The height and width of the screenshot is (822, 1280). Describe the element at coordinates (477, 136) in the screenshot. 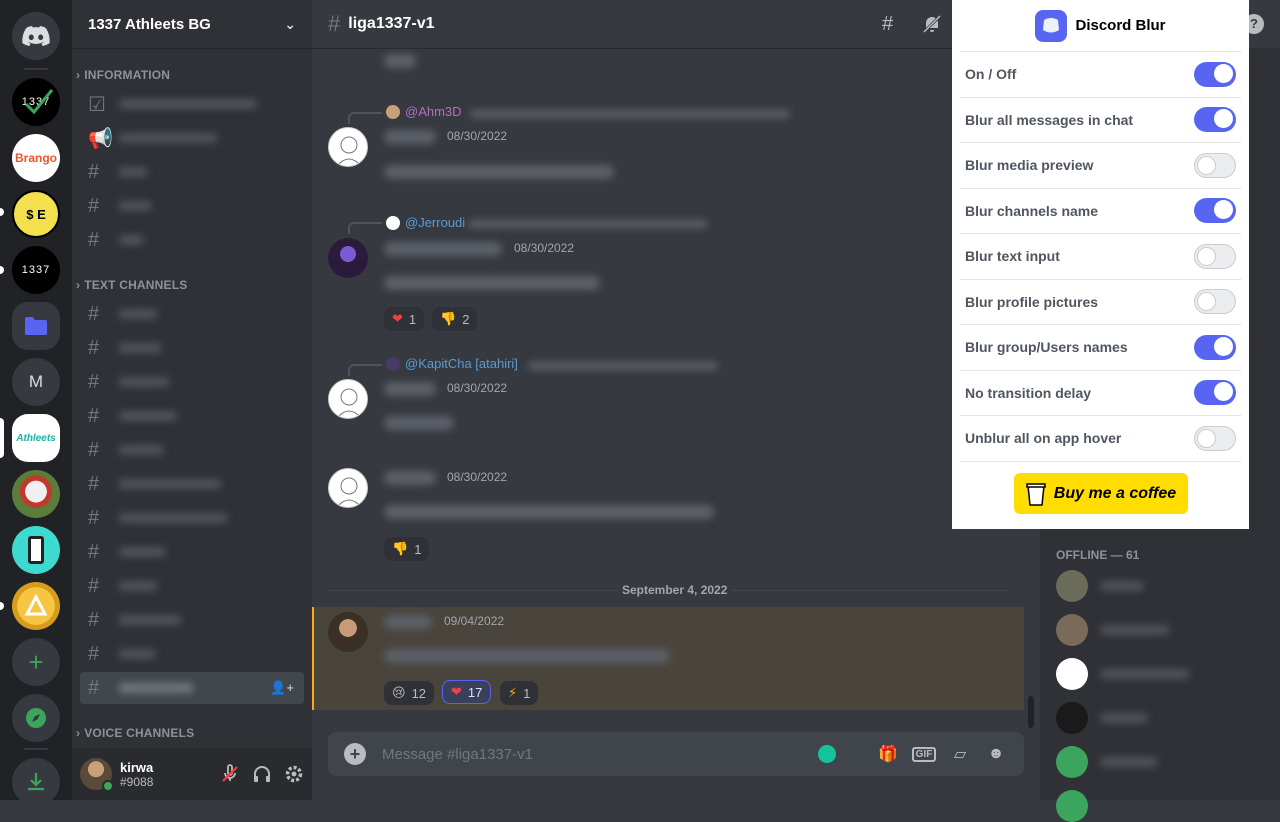

I see `message-timestamp: 08/30/2022` at that location.